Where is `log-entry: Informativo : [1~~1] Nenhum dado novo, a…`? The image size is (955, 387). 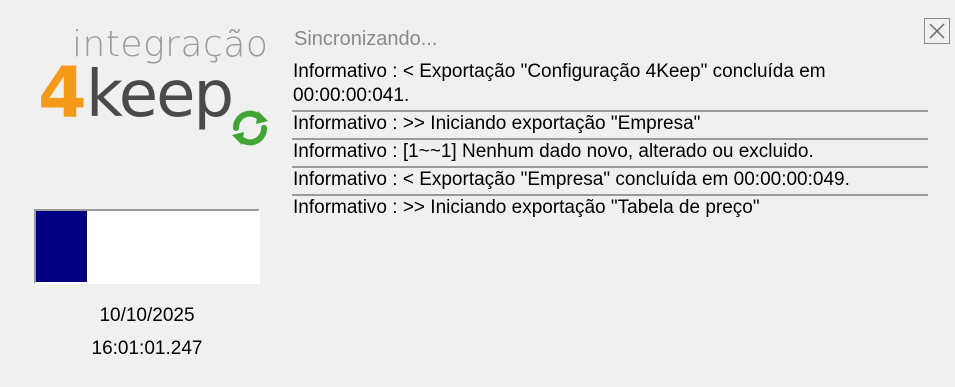 log-entry: Informativo : [1~~1] Nenhum dado novo, a… is located at coordinates (610, 154).